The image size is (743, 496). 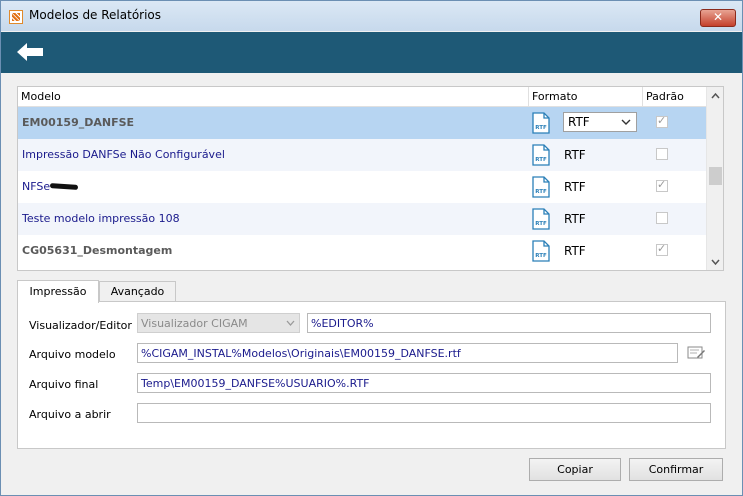 What do you see at coordinates (362, 219) in the screenshot?
I see `table-row: Teste modelo impressão 108 RTF RTF` at bounding box center [362, 219].